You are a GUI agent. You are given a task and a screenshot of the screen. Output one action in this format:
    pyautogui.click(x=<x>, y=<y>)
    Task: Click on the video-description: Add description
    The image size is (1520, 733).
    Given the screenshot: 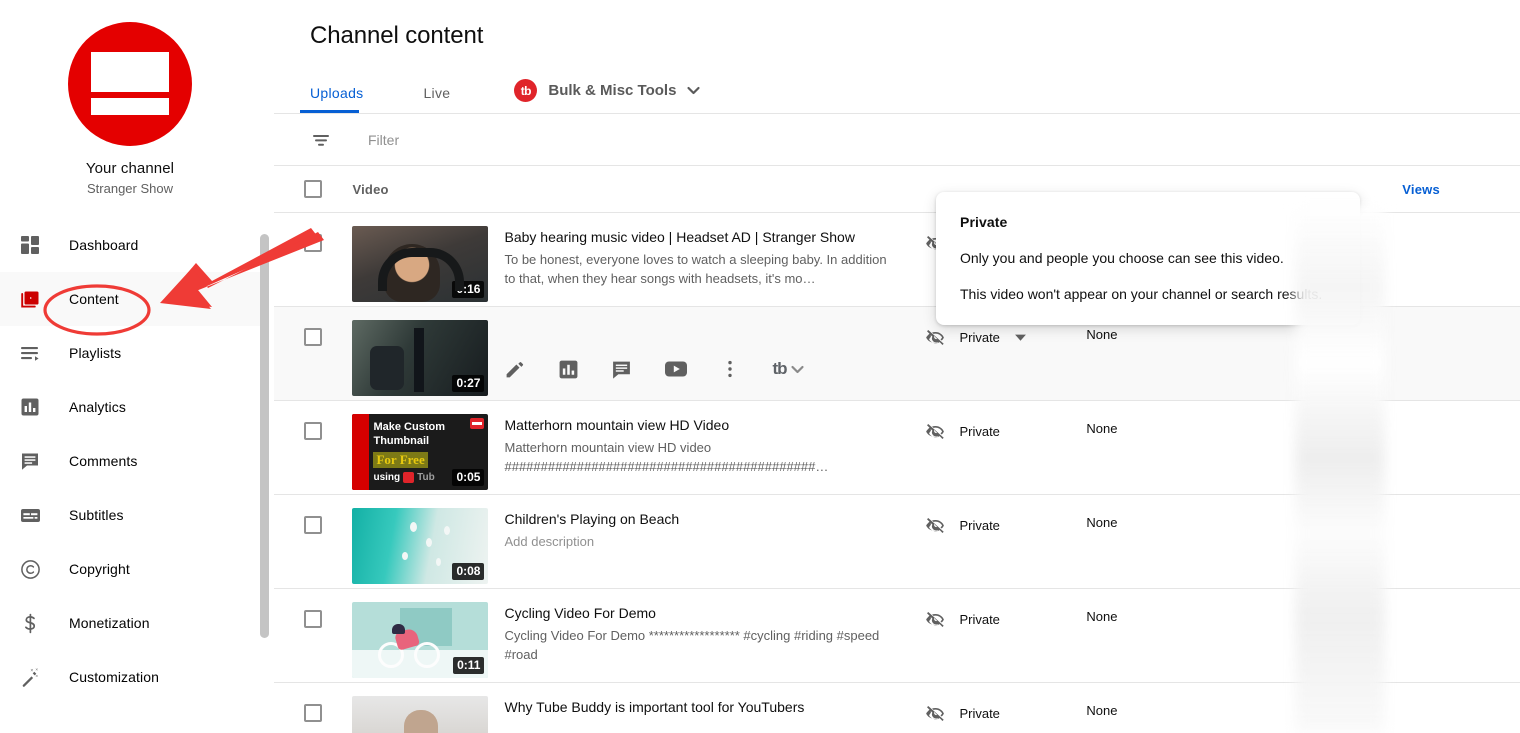 What is the action you would take?
    pyautogui.click(x=699, y=542)
    